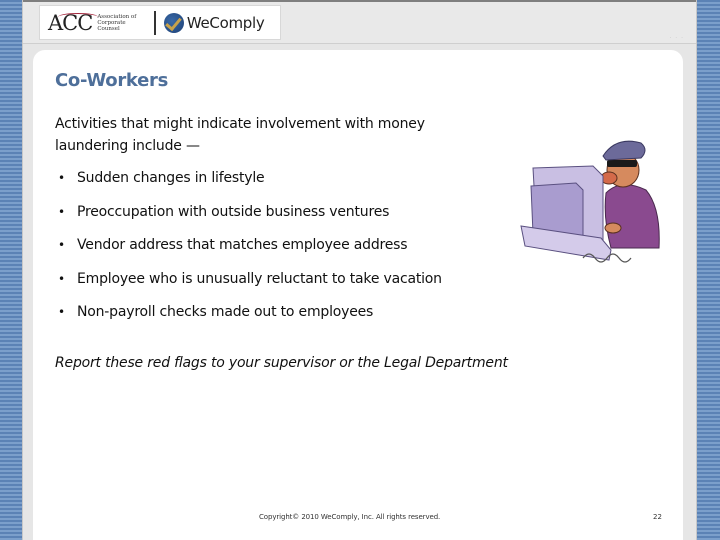 The image size is (720, 540). What do you see at coordinates (590, 201) in the screenshot?
I see `burglar-computer-illustration` at bounding box center [590, 201].